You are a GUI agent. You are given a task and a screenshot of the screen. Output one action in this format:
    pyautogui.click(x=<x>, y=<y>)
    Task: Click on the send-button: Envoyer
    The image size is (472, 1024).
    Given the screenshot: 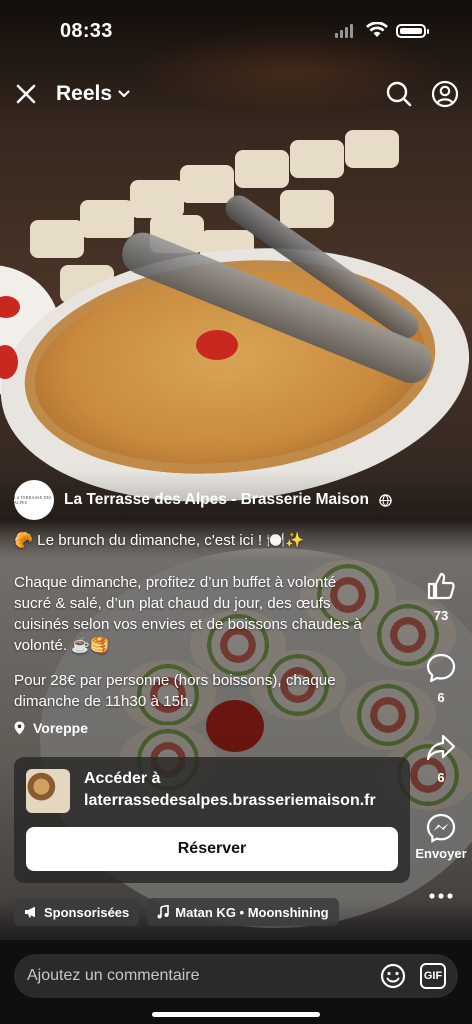 What is the action you would take?
    pyautogui.click(x=441, y=836)
    